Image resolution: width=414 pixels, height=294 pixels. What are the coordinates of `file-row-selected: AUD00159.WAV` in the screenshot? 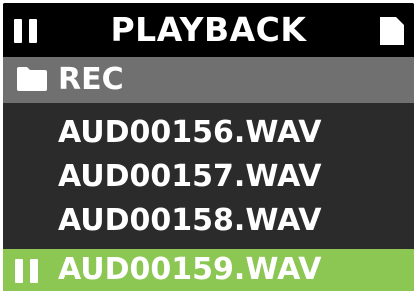 It's located at (208, 270).